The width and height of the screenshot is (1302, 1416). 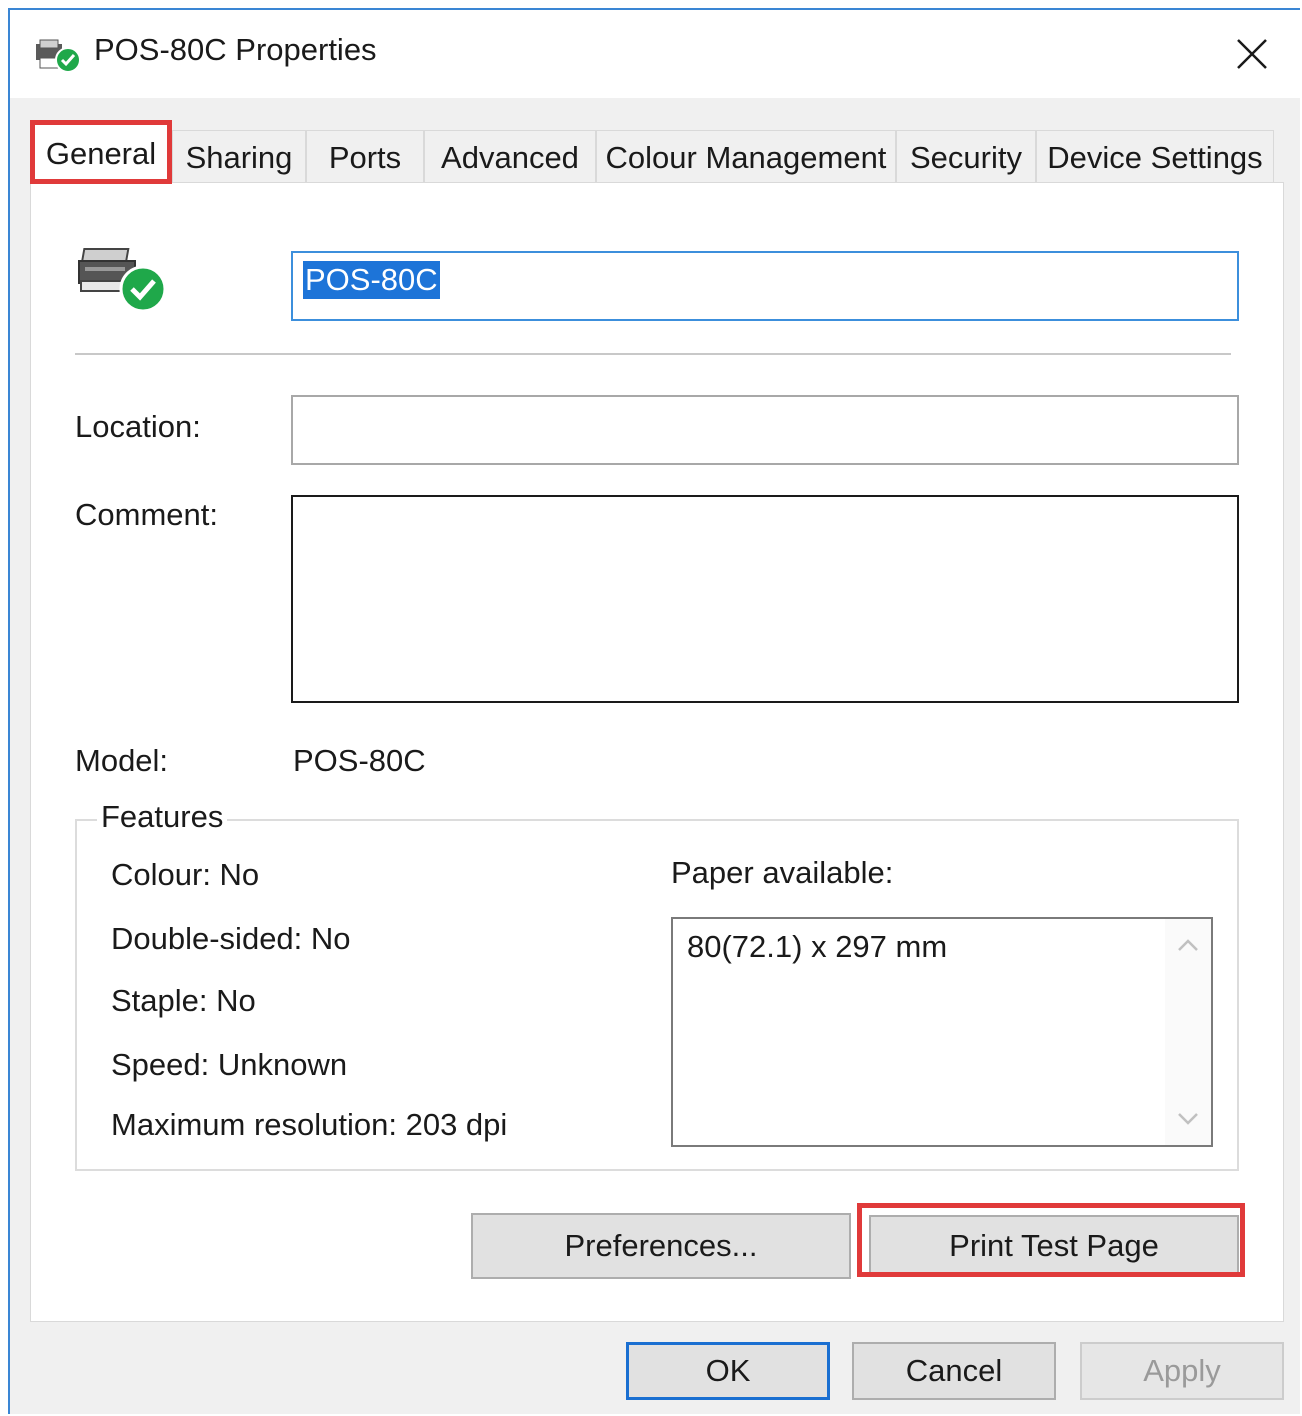 I want to click on feature-max-resolution: Maximum resolution: 203 dpi, so click(x=309, y=1124).